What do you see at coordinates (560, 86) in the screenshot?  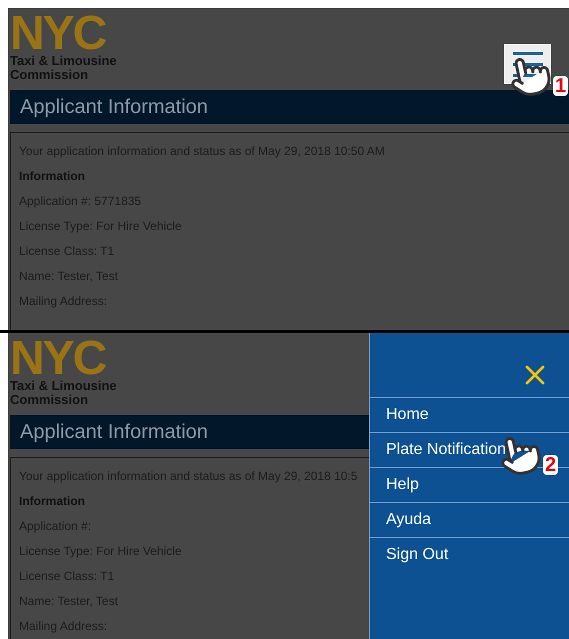 I see `step-number: 1` at bounding box center [560, 86].